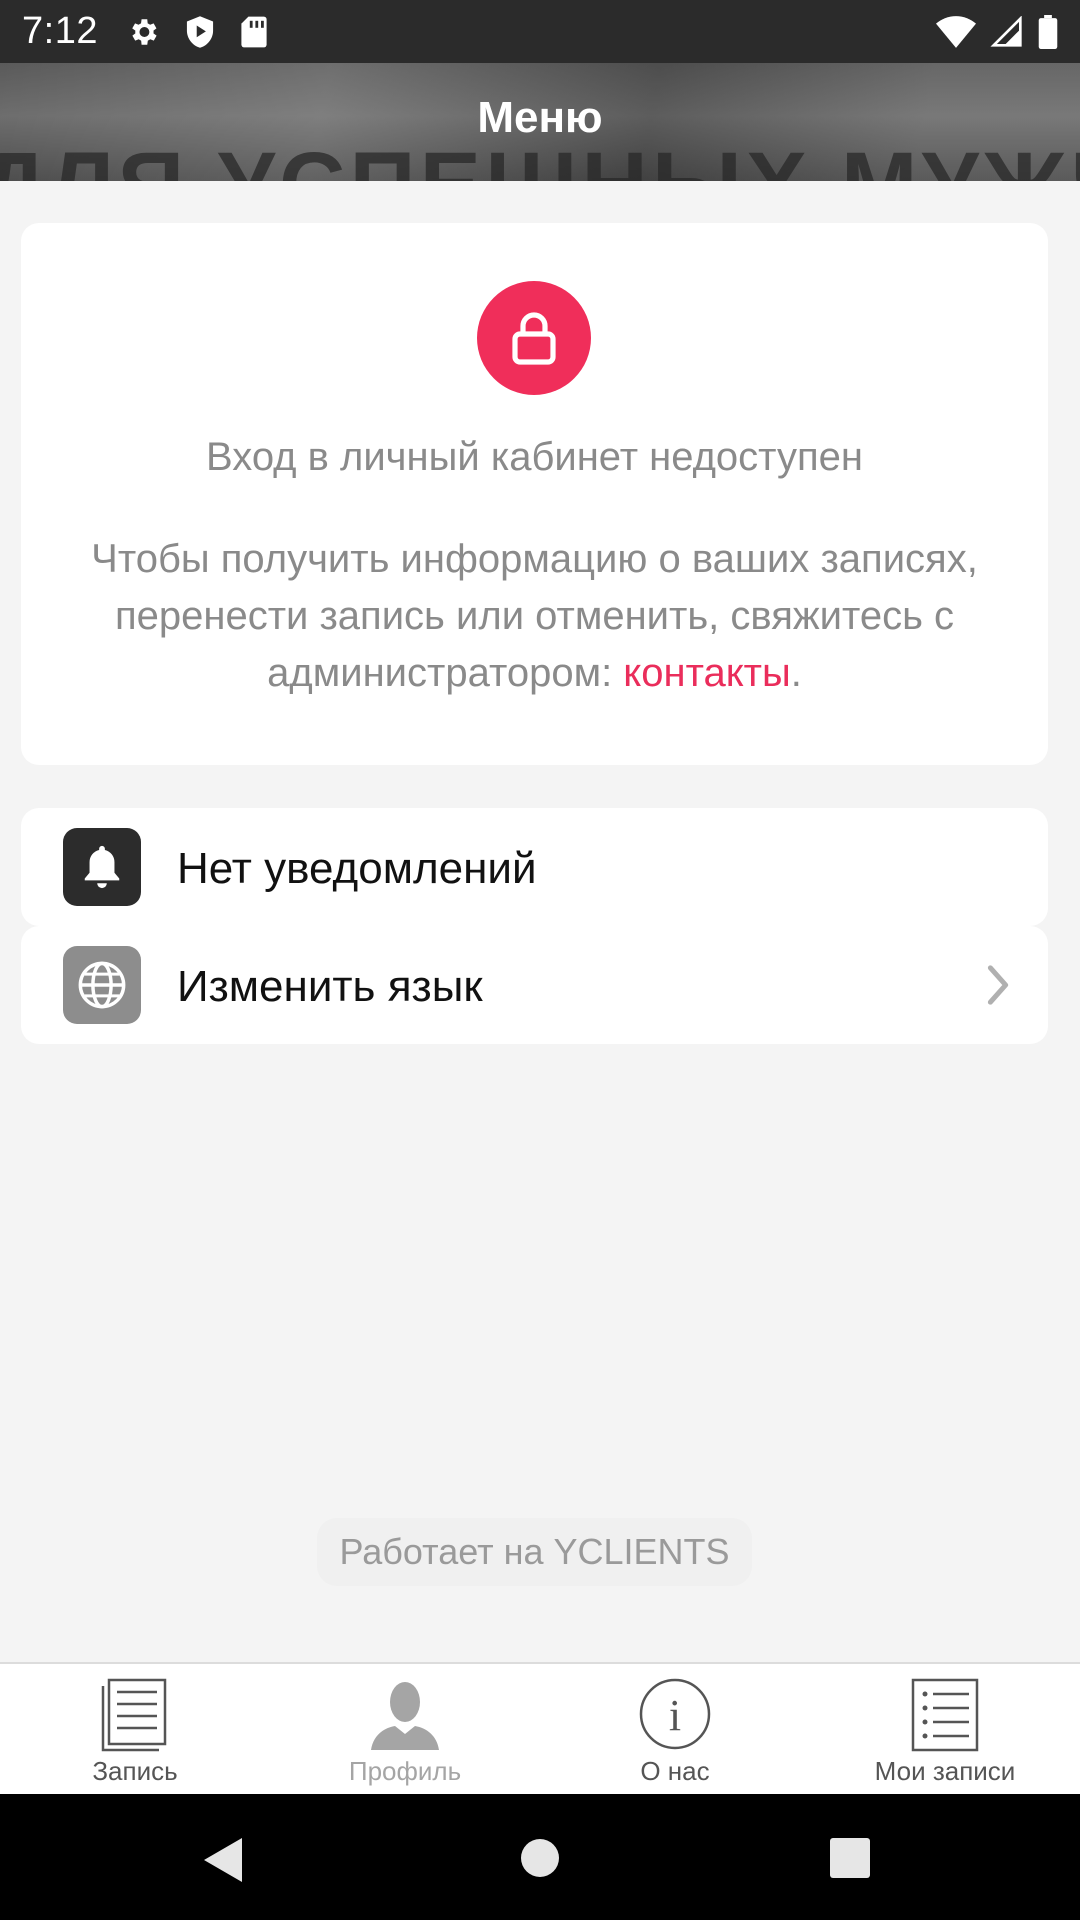 The image size is (1080, 1920). I want to click on nav-label-my-bookings: Мои записи, so click(945, 1771).